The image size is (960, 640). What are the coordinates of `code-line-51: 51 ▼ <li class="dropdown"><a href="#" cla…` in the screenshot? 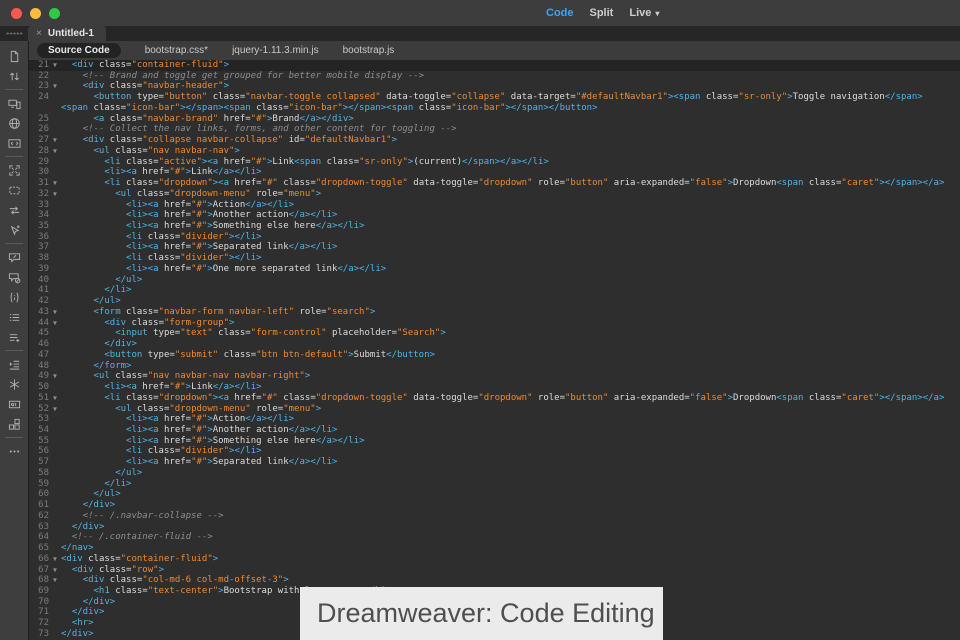 It's located at (494, 398).